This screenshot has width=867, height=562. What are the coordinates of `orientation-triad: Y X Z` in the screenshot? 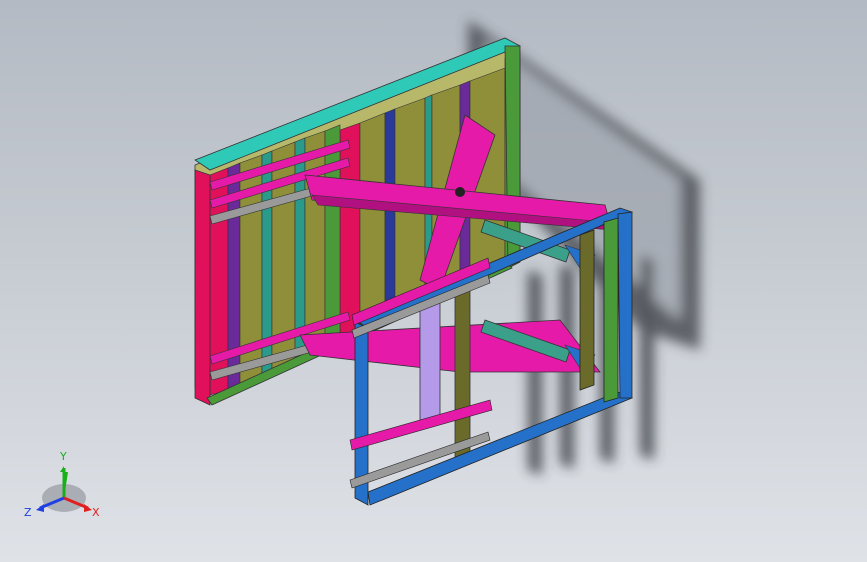 It's located at (65, 486).